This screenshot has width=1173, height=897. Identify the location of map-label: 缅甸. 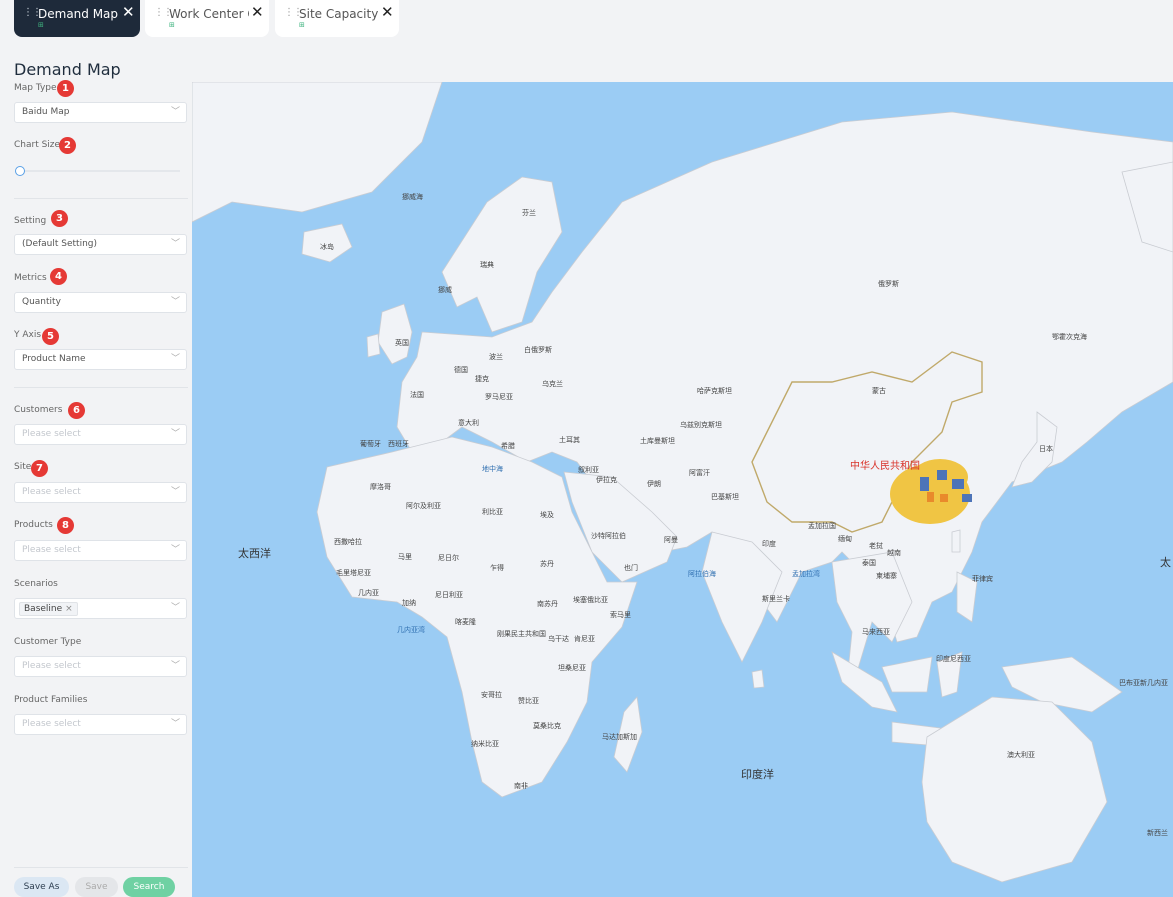
(845, 539).